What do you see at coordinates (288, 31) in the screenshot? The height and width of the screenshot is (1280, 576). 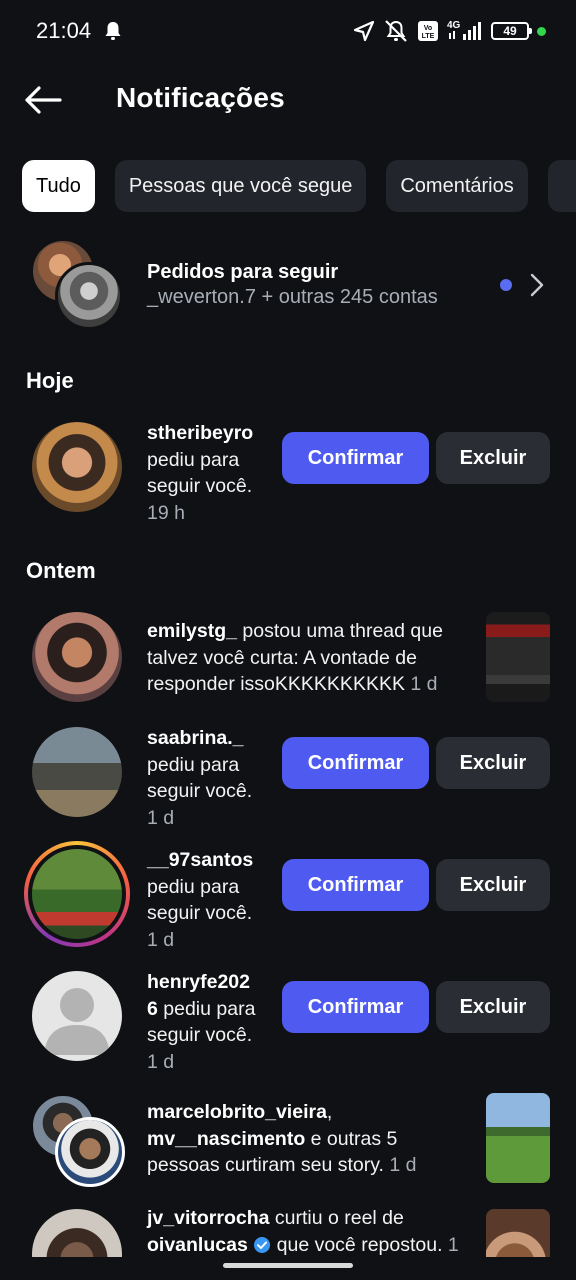 I see `status-bar: 21:04 Vo LTE 4G 49` at bounding box center [288, 31].